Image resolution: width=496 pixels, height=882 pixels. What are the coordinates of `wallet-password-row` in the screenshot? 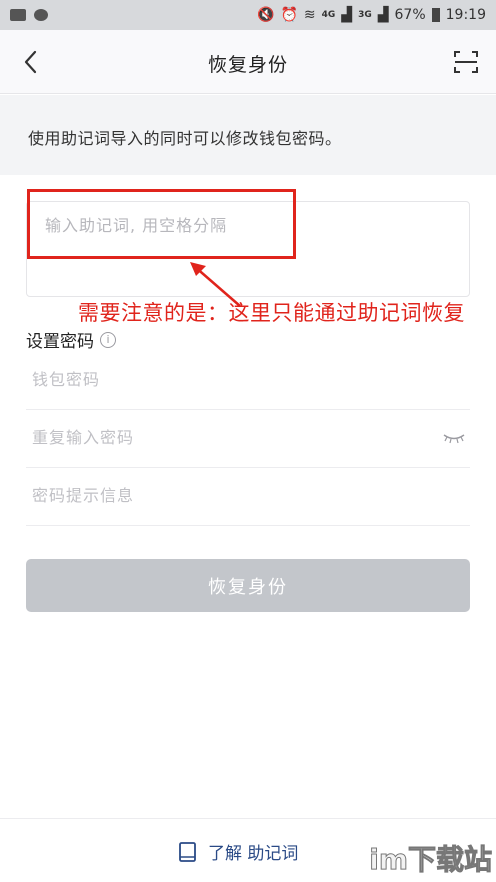 It's located at (248, 381).